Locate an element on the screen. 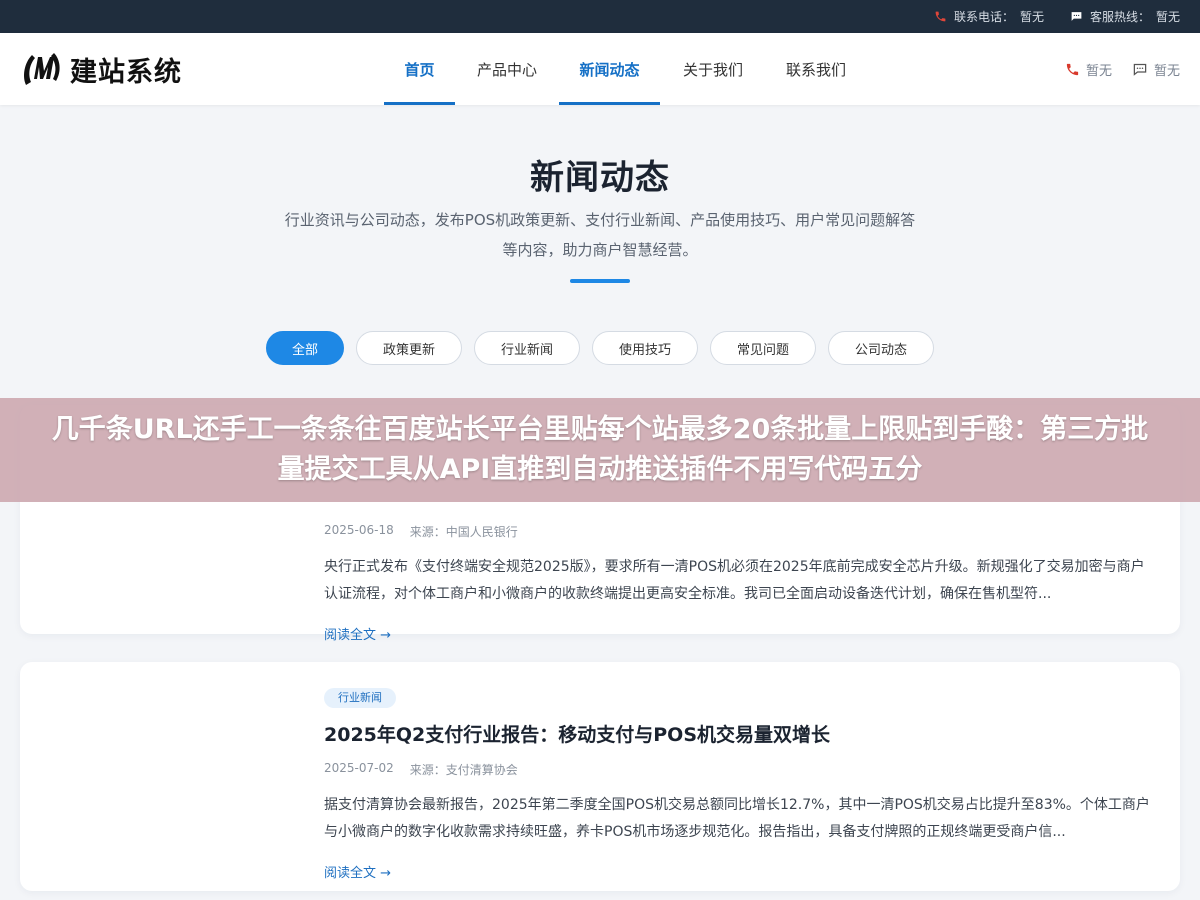  page-title: 新闻动态 is located at coordinates (600, 178).